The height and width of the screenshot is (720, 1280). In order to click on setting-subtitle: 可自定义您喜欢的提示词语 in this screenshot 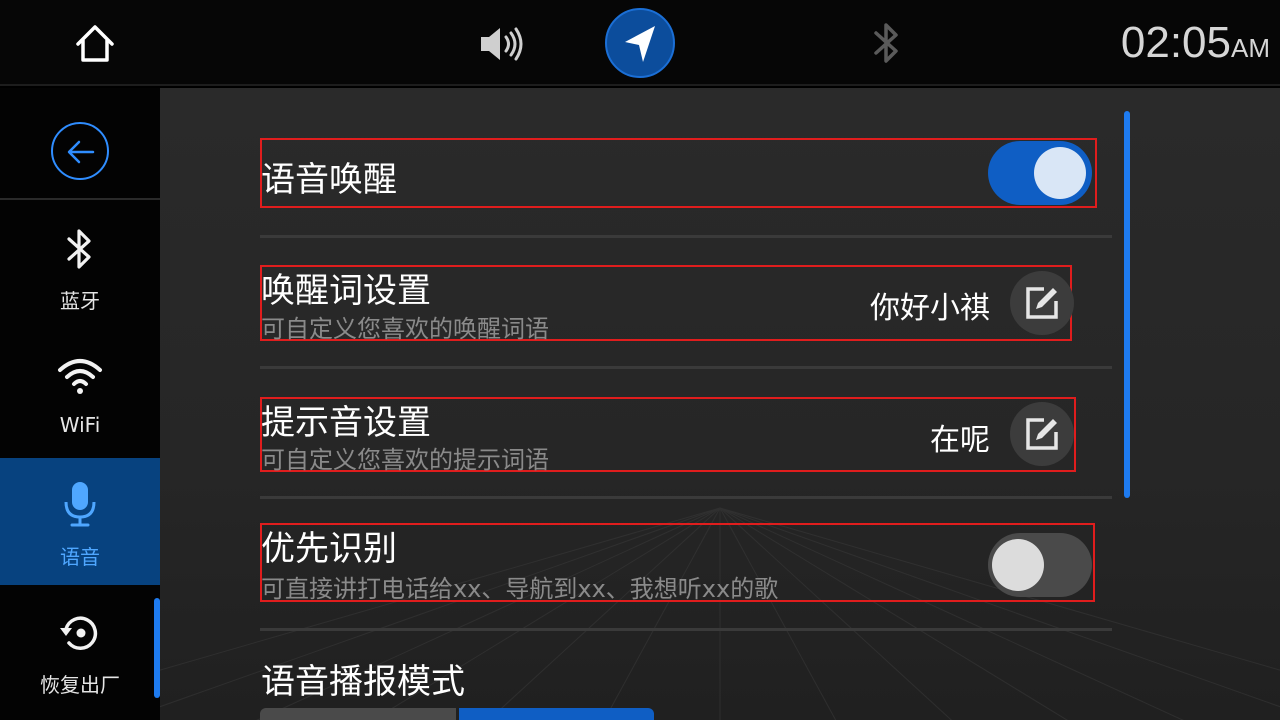, I will do `click(405, 460)`.